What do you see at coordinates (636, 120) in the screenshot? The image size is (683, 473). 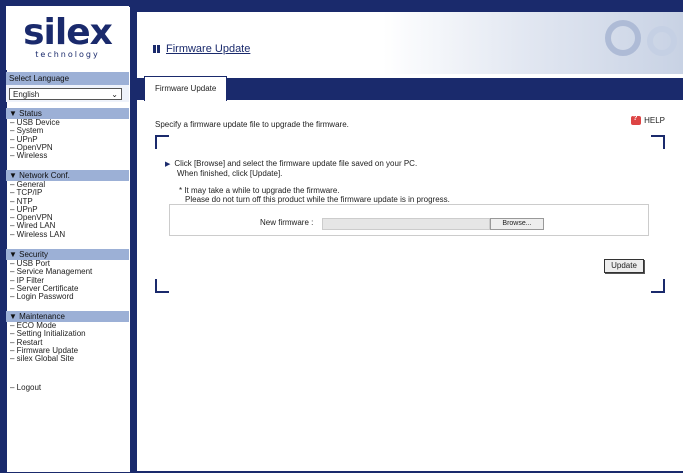 I see `help-book-icon` at bounding box center [636, 120].